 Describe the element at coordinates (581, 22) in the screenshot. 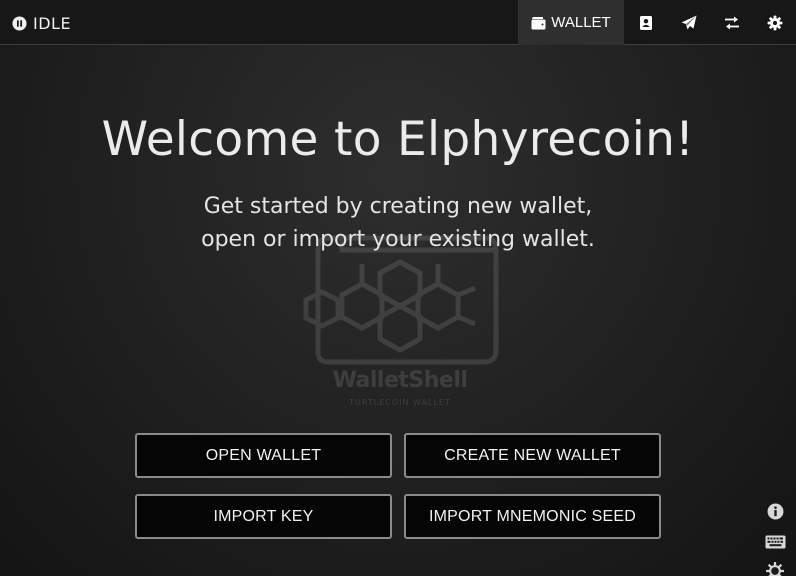

I see `nav-wallet-label: WALLET` at that location.